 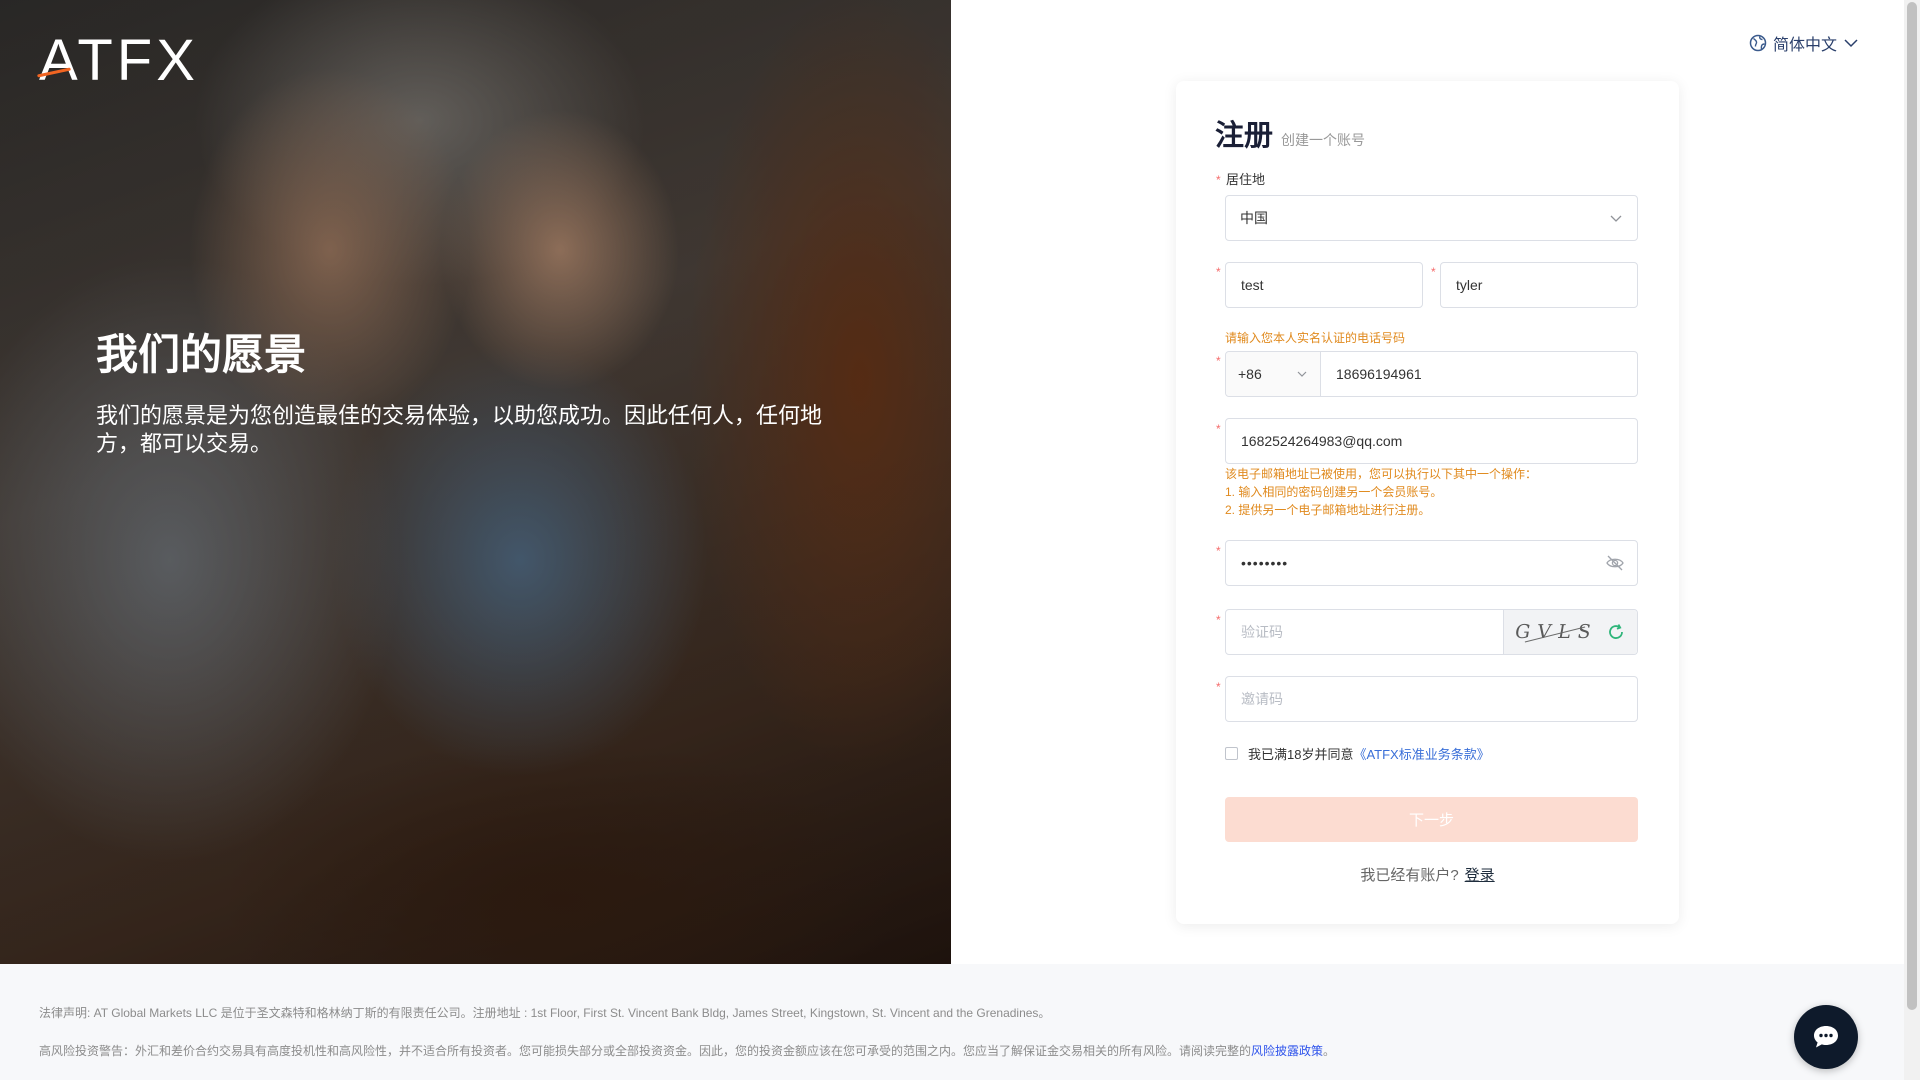 I want to click on residence-label: 居住地, so click(x=1246, y=179).